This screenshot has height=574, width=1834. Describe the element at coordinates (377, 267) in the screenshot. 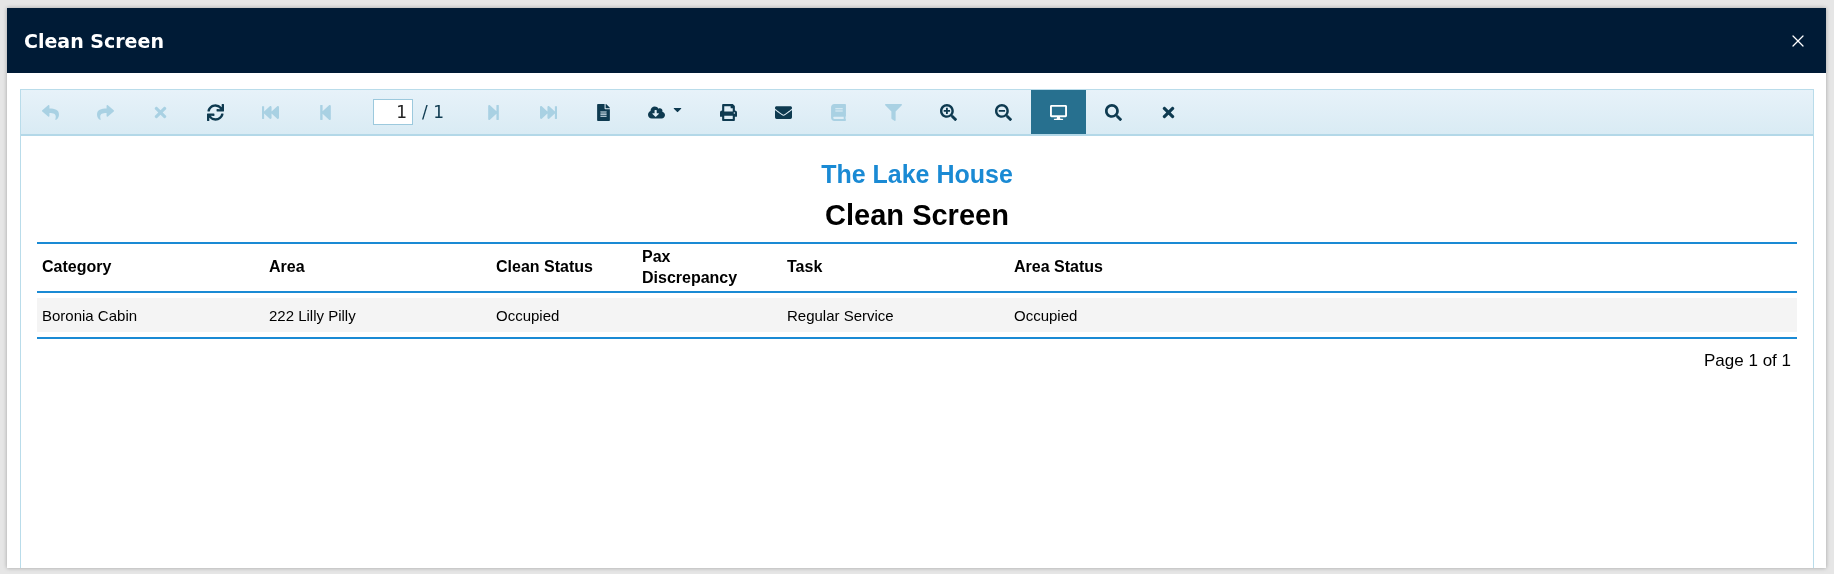

I see `column-header: Area` at that location.